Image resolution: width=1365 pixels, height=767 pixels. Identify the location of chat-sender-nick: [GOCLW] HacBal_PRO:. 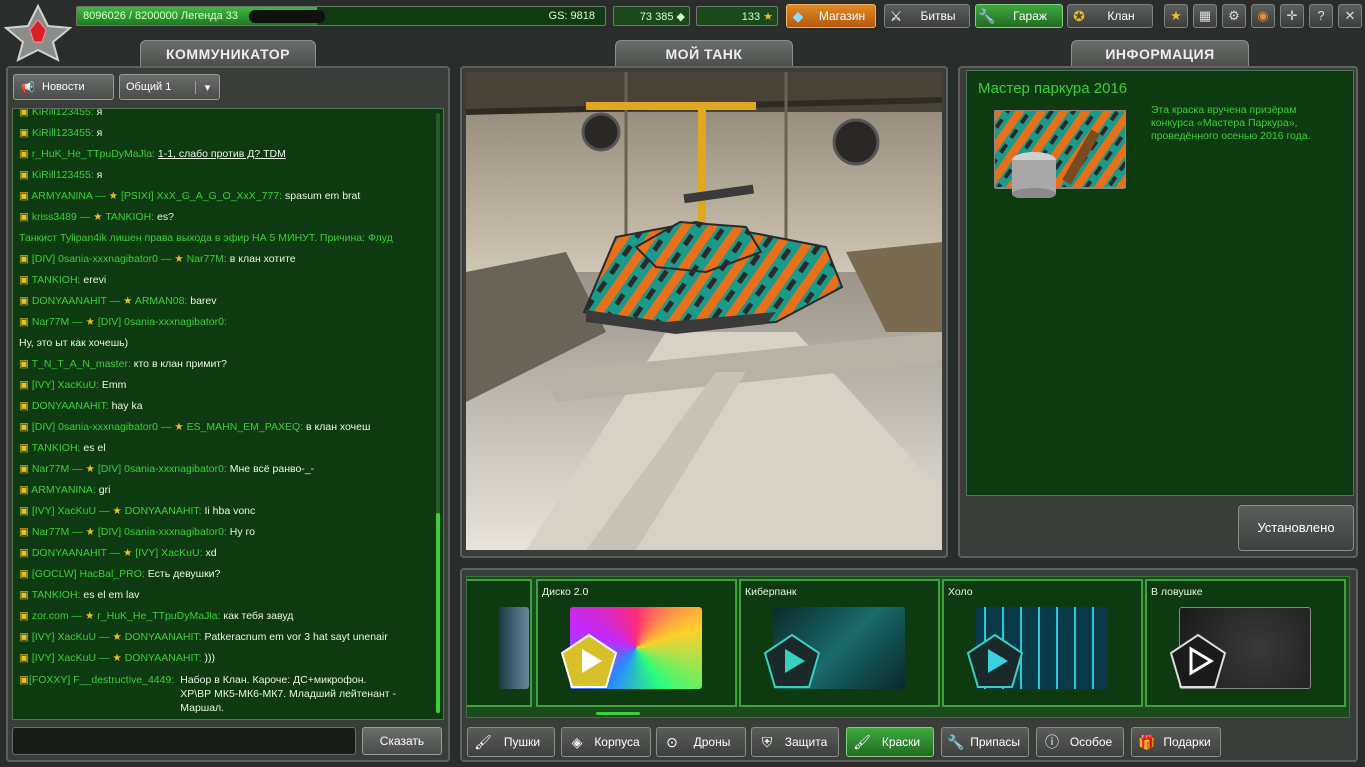
(88, 574).